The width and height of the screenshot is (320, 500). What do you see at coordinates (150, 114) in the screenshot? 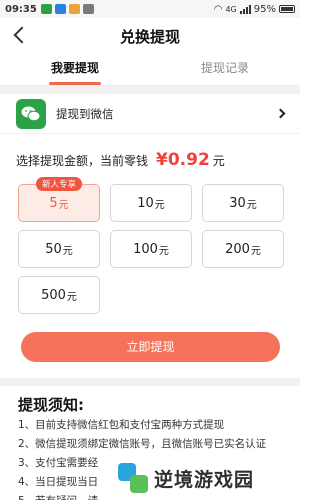
I see `withdraw-to-wechat-row: 提现到微信` at bounding box center [150, 114].